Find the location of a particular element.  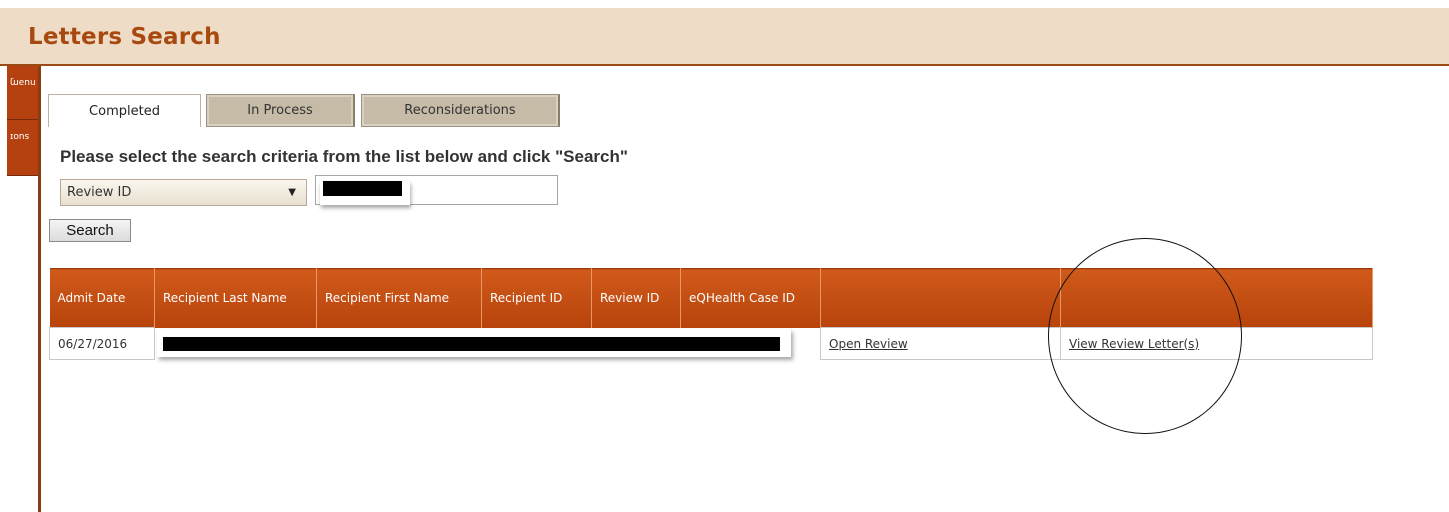

view-letters-cell: View Review Letter(s) is located at coordinates (1216, 343).